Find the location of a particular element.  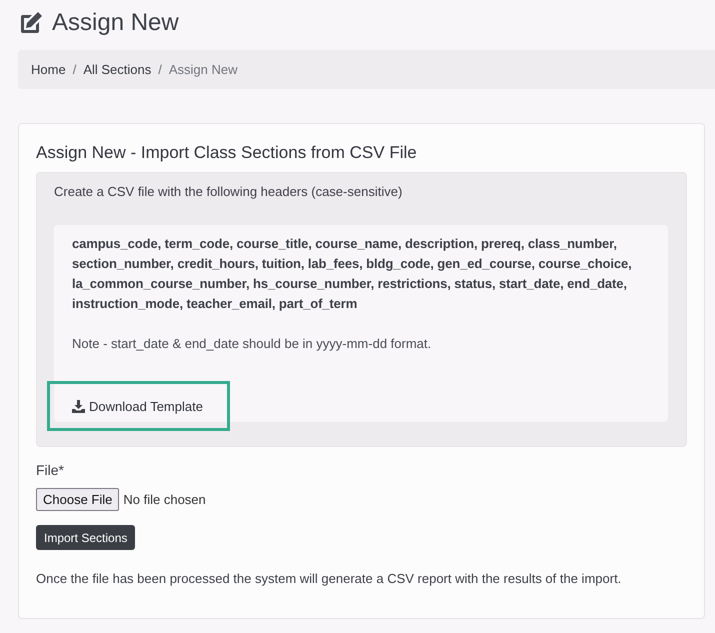

choose-file-button: Choose File is located at coordinates (78, 499).